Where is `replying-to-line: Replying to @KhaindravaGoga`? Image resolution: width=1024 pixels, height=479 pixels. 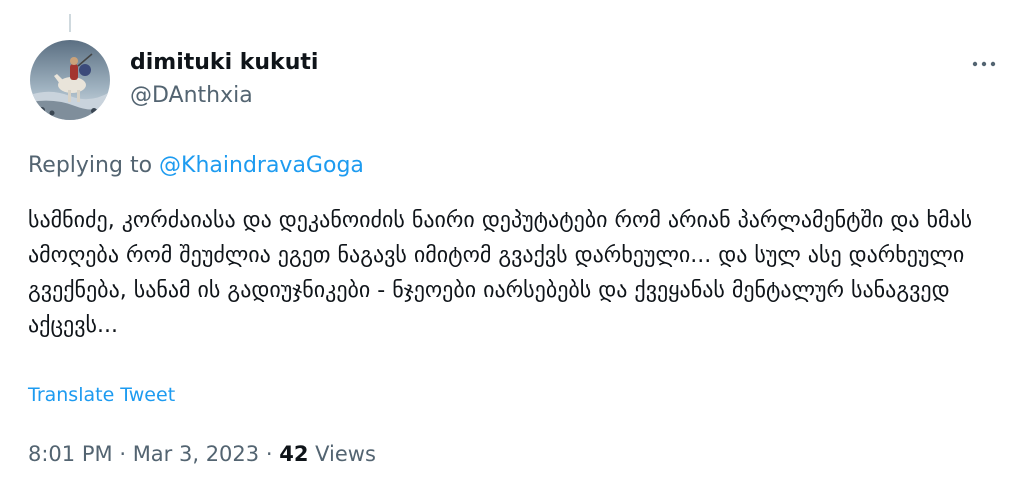 replying-to-line: Replying to @KhaindravaGoga is located at coordinates (196, 165).